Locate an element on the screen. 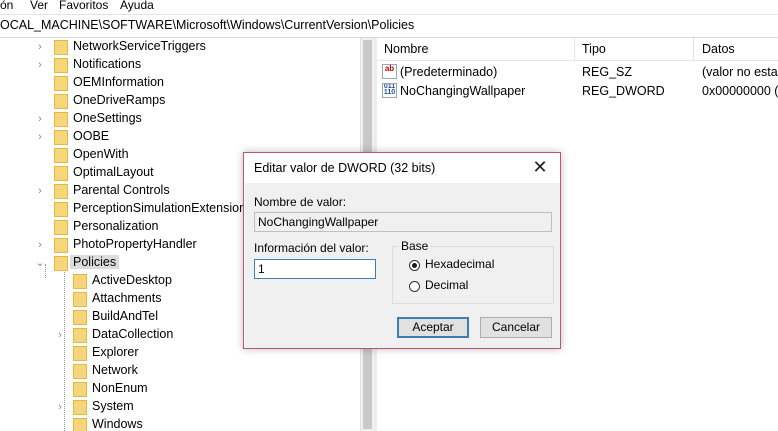 The image size is (778, 431). ok-button: Aceptar is located at coordinates (433, 327).